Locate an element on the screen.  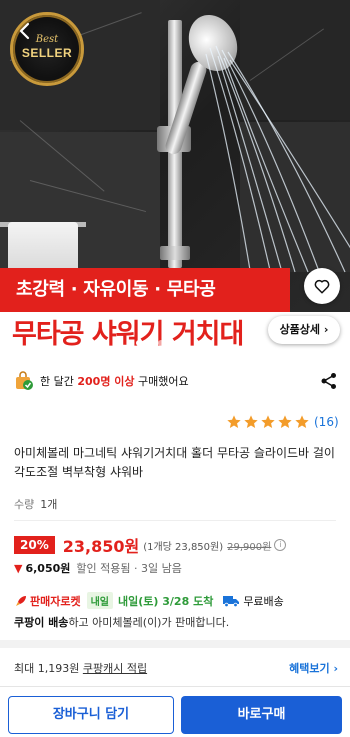
delivery-row: 판매자로켓 내일 내일(토) 3/28 도착 무료배송 is located at coordinates (149, 600).